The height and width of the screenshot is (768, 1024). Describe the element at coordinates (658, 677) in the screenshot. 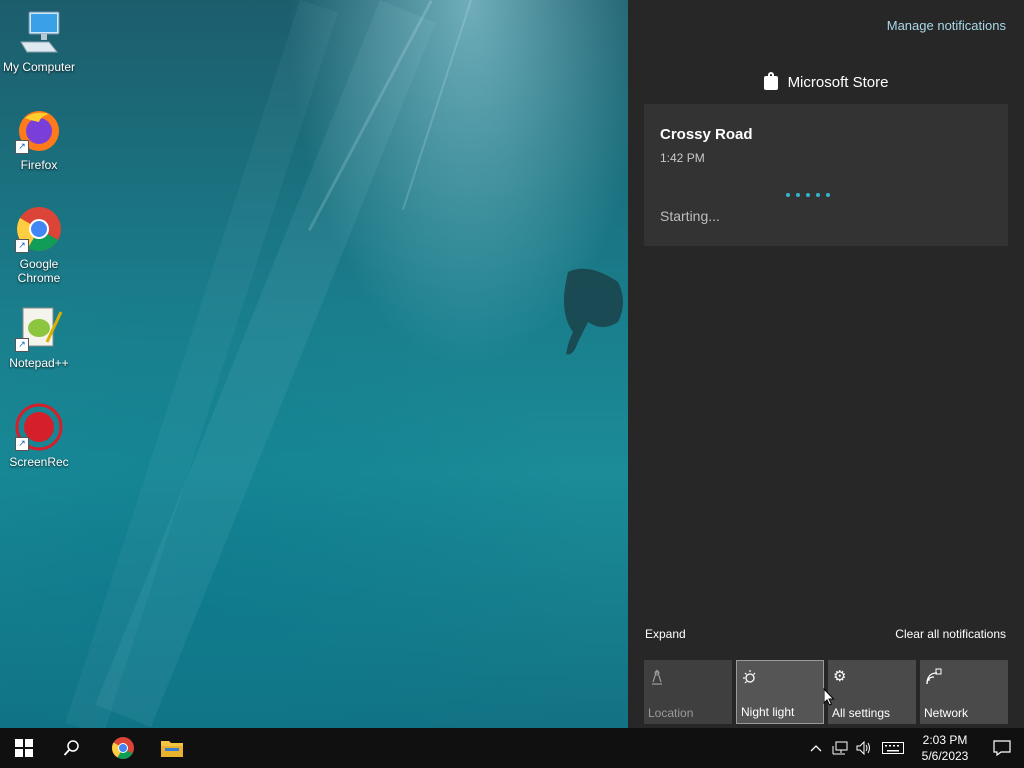

I see `location-icon` at that location.